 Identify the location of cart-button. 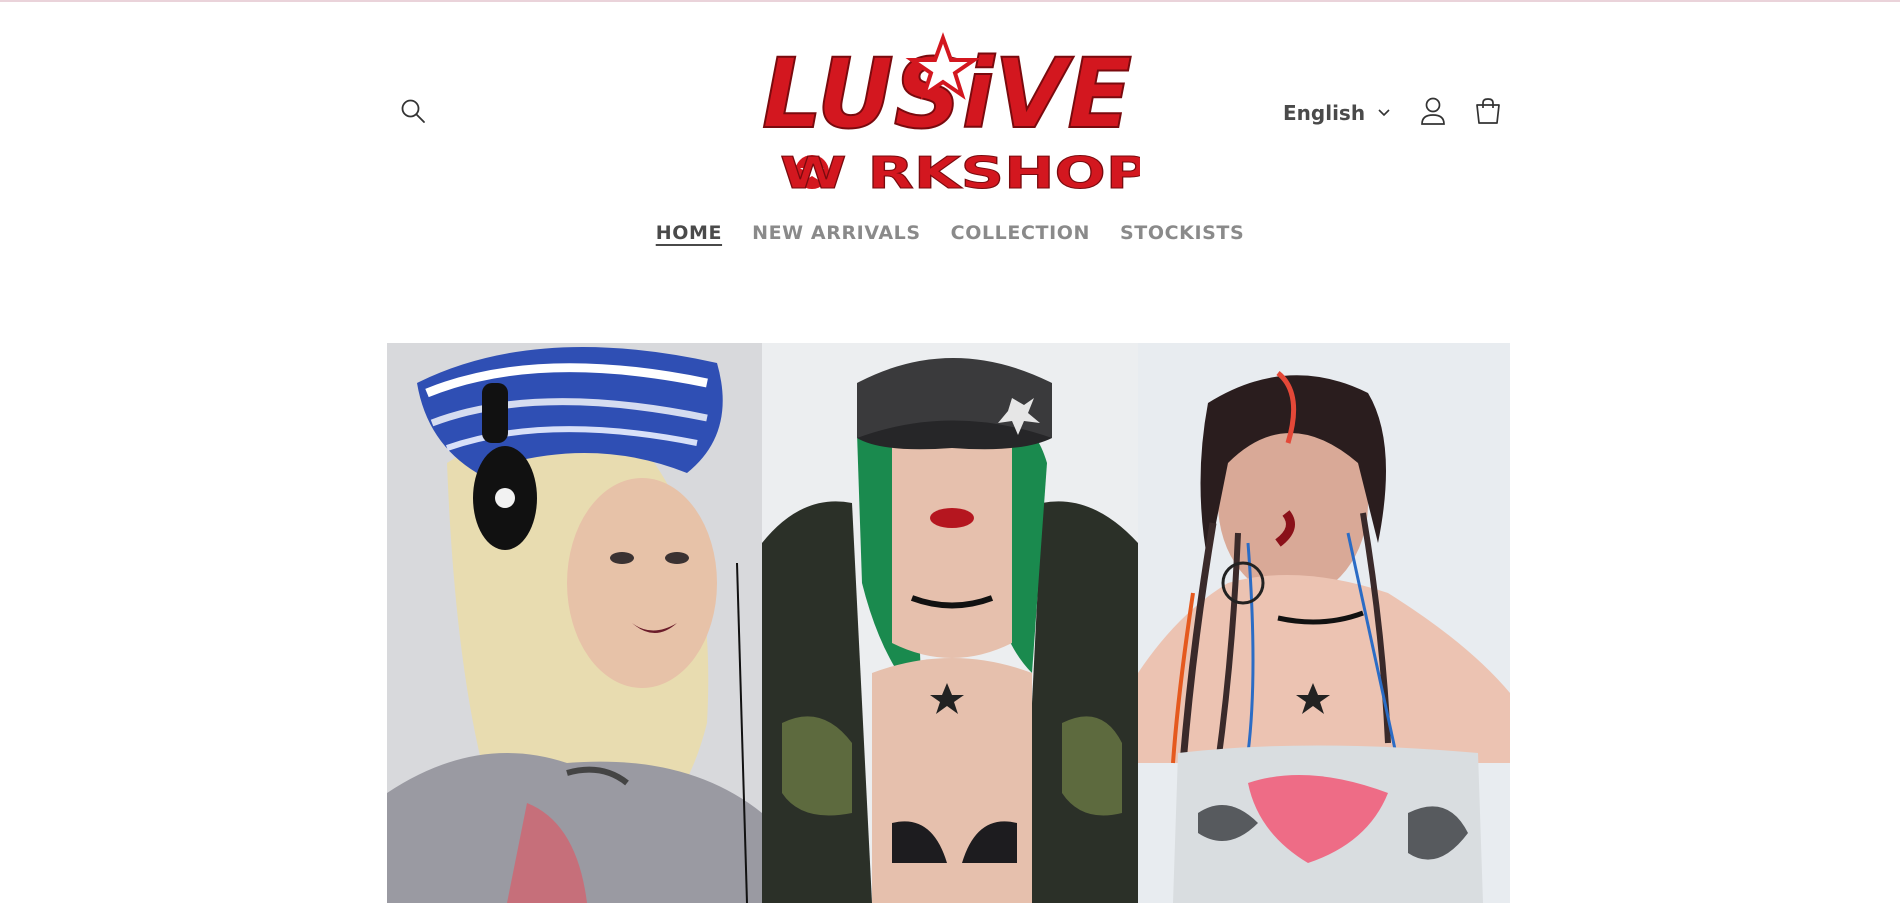
(1488, 111).